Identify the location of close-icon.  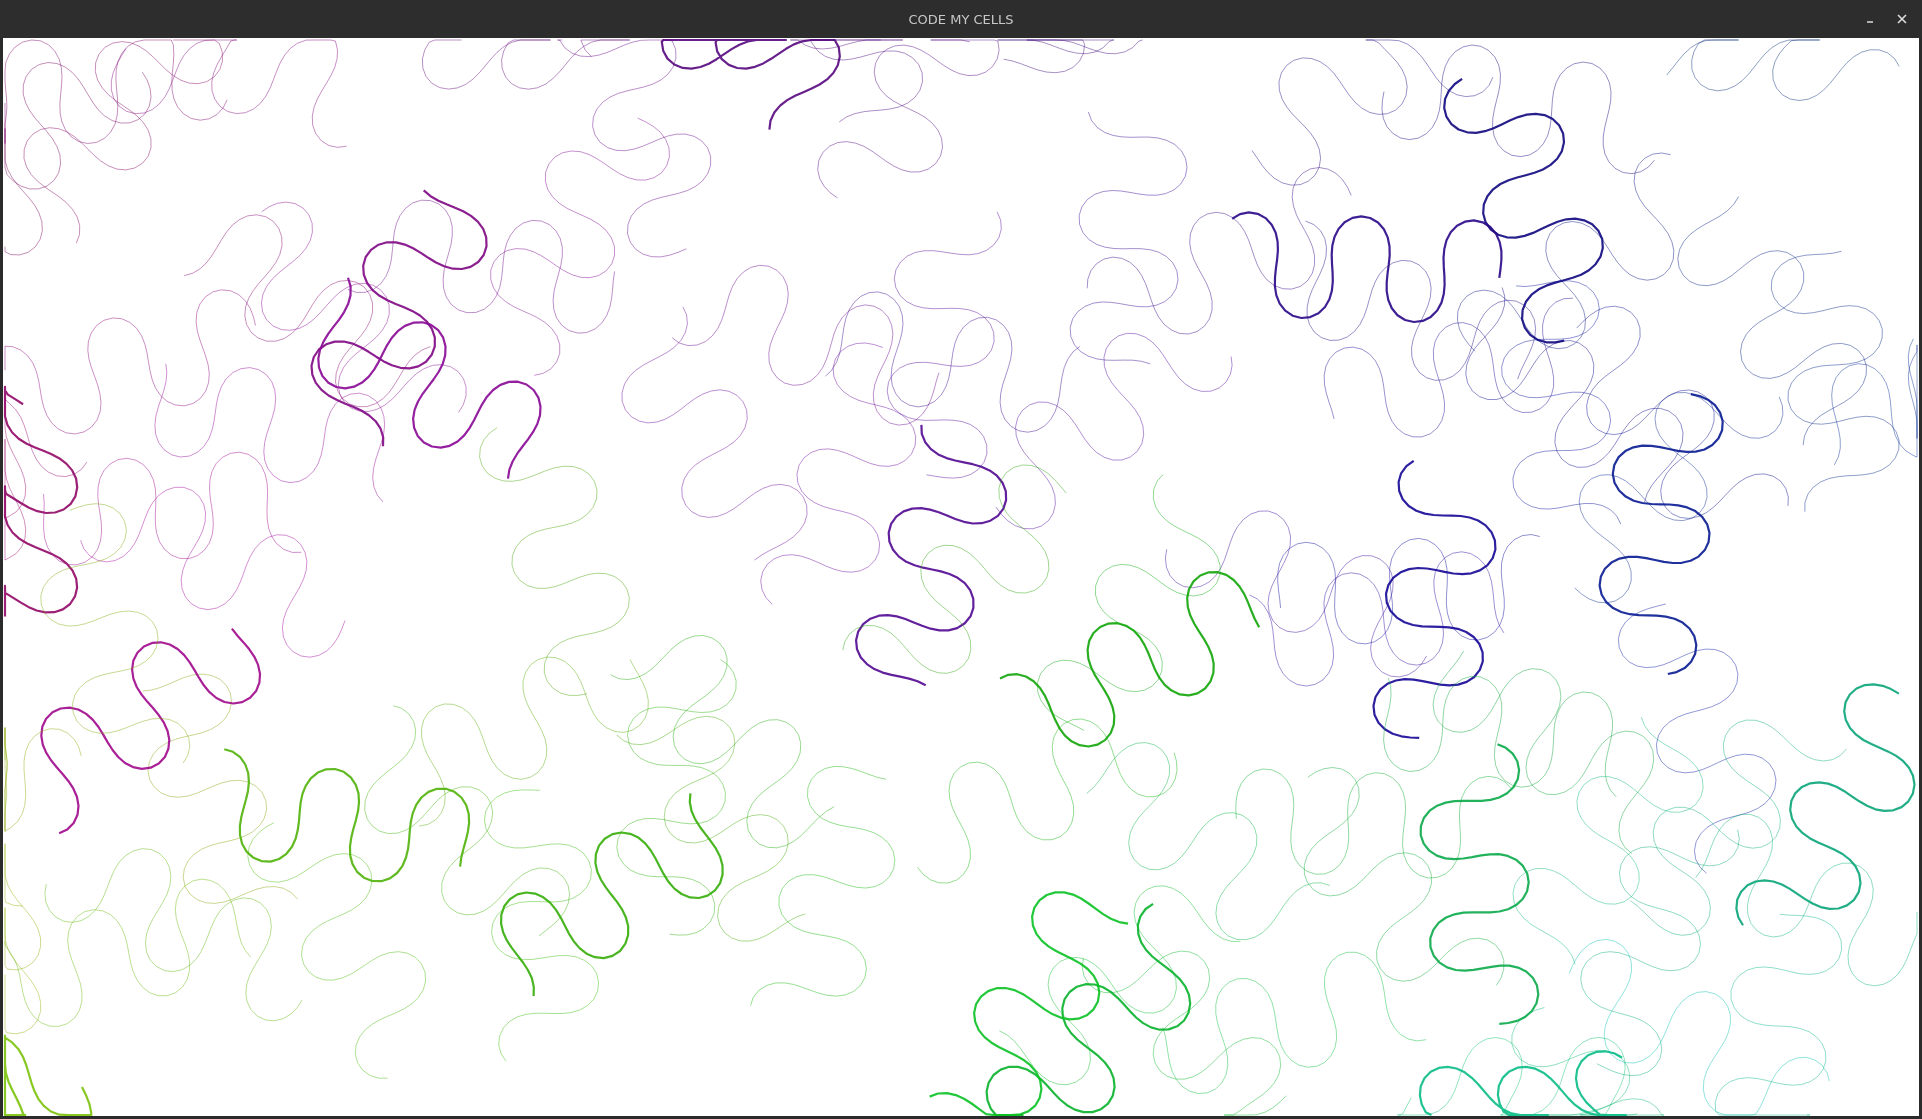
(1902, 19).